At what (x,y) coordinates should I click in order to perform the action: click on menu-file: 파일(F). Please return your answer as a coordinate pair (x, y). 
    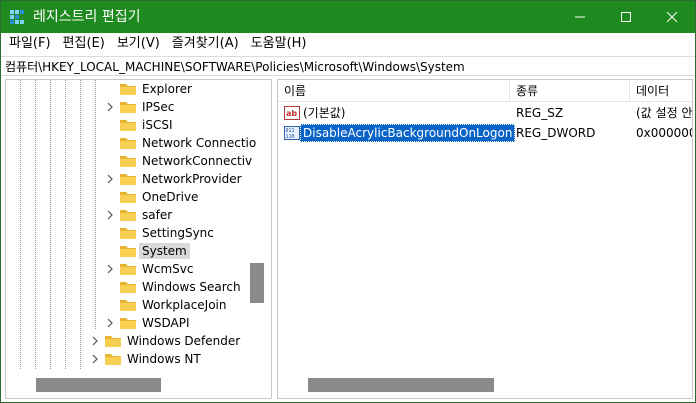
    Looking at the image, I should click on (30, 44).